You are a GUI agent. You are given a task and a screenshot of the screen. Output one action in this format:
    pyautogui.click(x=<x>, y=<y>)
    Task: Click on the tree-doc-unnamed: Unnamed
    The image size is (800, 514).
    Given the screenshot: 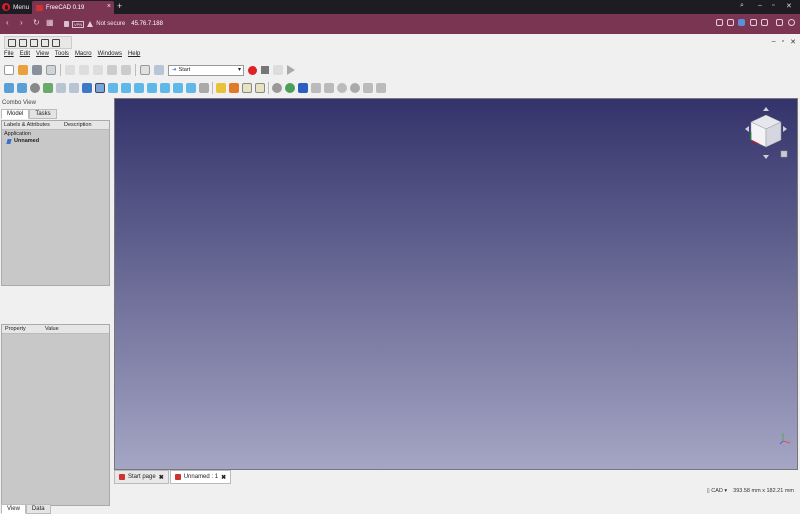 What is the action you would take?
    pyautogui.click(x=55, y=141)
    